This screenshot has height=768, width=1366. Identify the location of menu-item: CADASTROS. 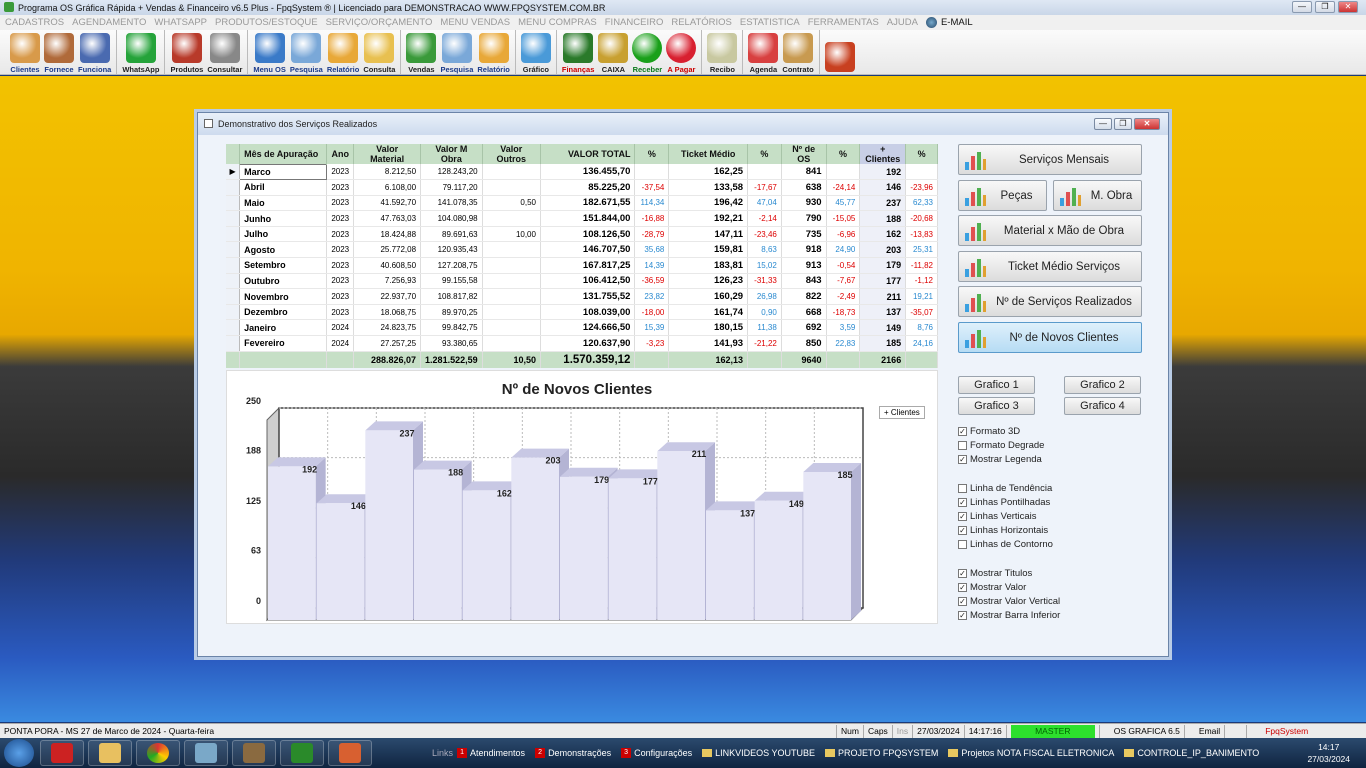
(34, 22).